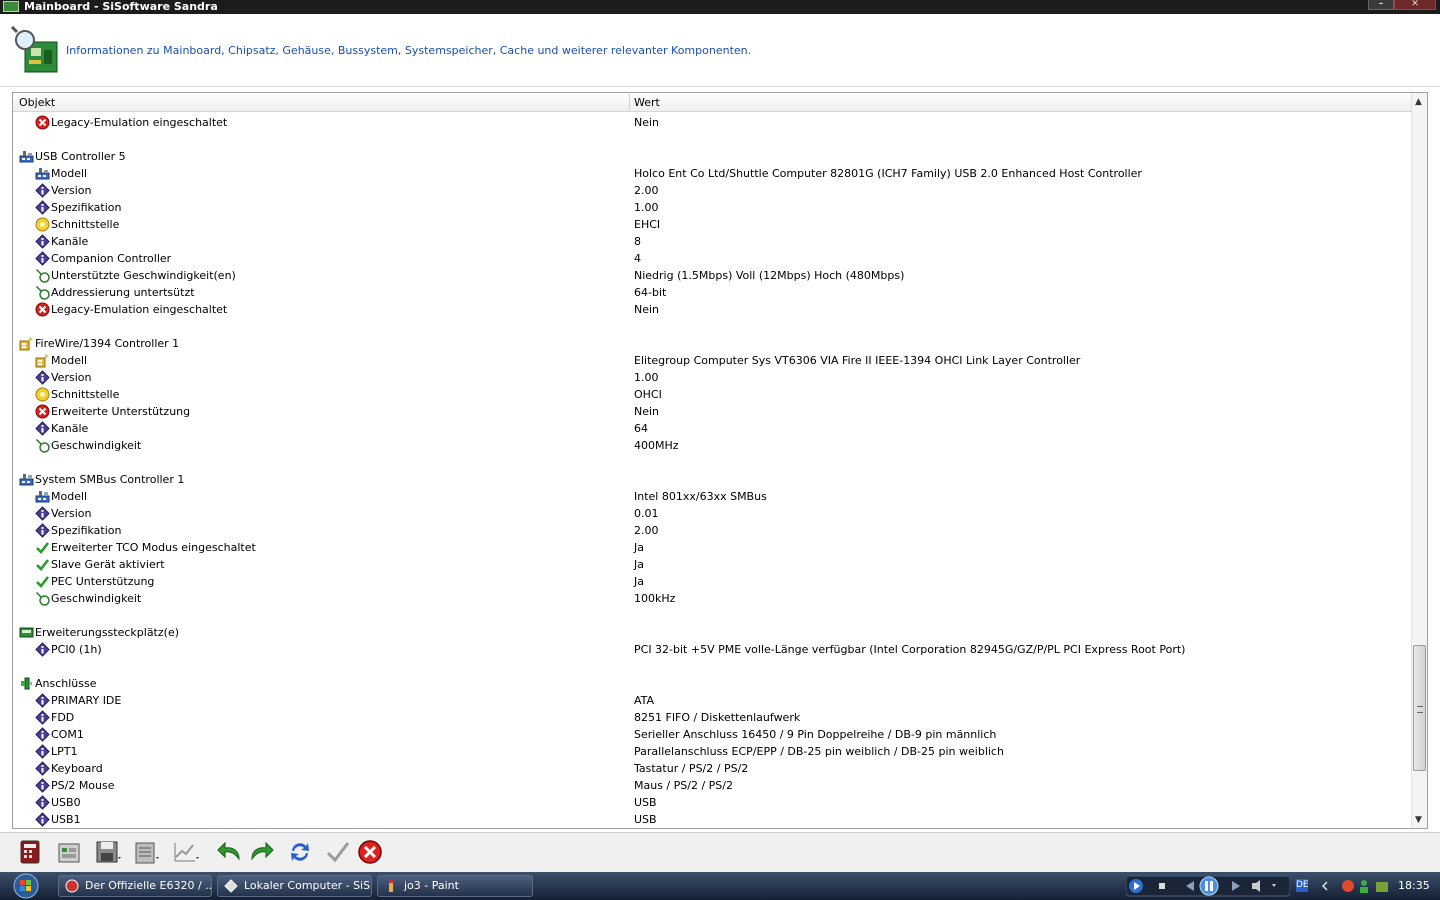 This screenshot has width=1440, height=900. I want to click on row-label: PRIMARY IDE, so click(86, 700).